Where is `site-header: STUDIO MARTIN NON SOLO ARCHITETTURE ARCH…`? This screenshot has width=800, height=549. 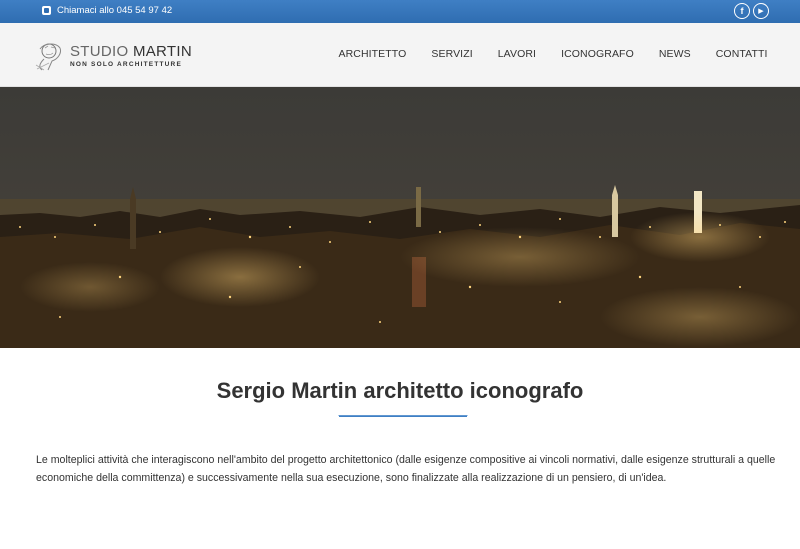
site-header: STUDIO MARTIN NON SOLO ARCHITETTURE ARCH… is located at coordinates (400, 55).